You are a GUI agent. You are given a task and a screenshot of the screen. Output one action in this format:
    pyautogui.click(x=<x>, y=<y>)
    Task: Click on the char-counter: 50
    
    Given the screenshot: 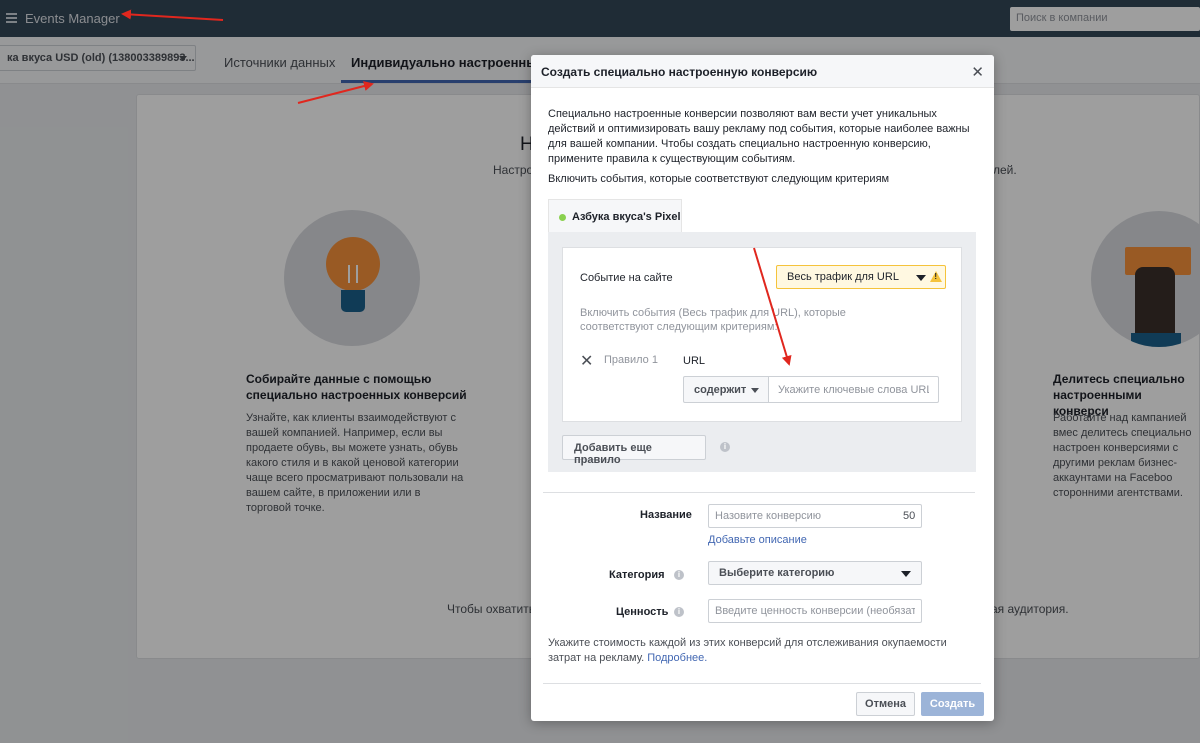 What is the action you would take?
    pyautogui.click(x=909, y=516)
    